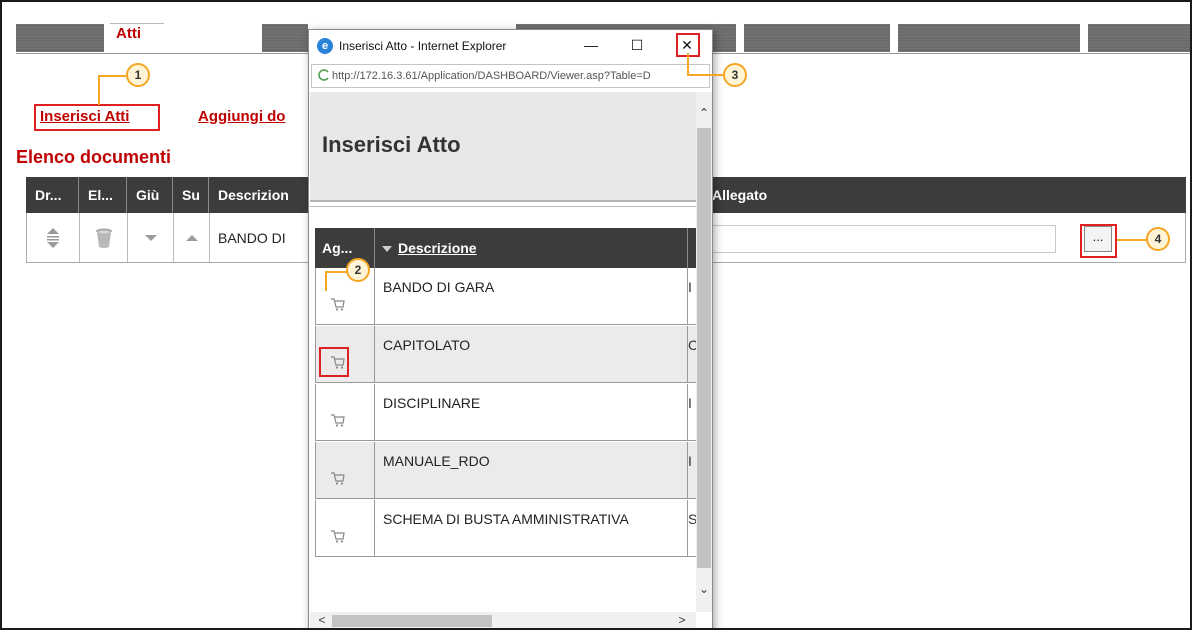  I want to click on scroll-left-icon: <, so click(322, 620).